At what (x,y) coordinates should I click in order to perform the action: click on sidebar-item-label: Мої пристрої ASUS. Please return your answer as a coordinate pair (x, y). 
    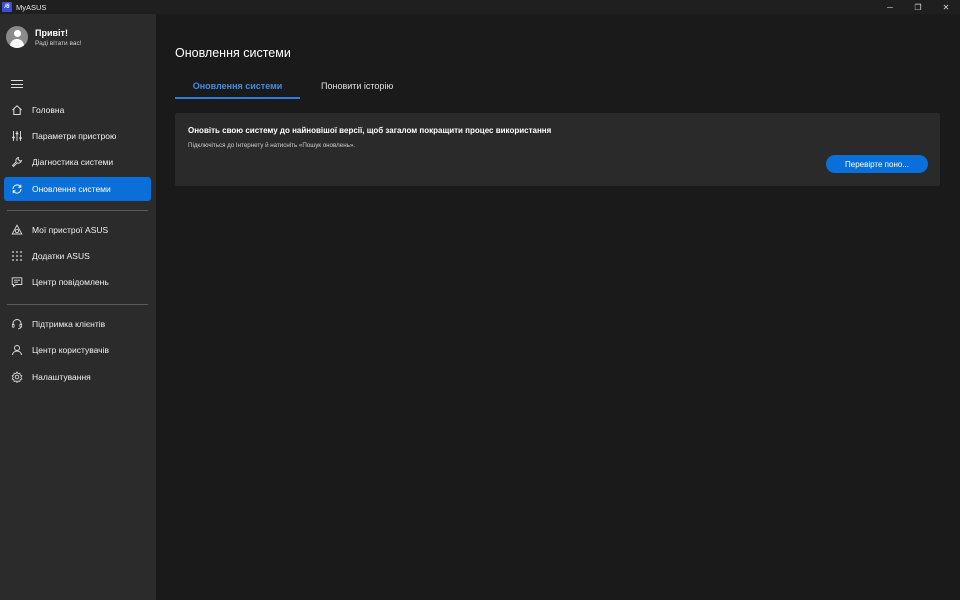
    Looking at the image, I should click on (70, 230).